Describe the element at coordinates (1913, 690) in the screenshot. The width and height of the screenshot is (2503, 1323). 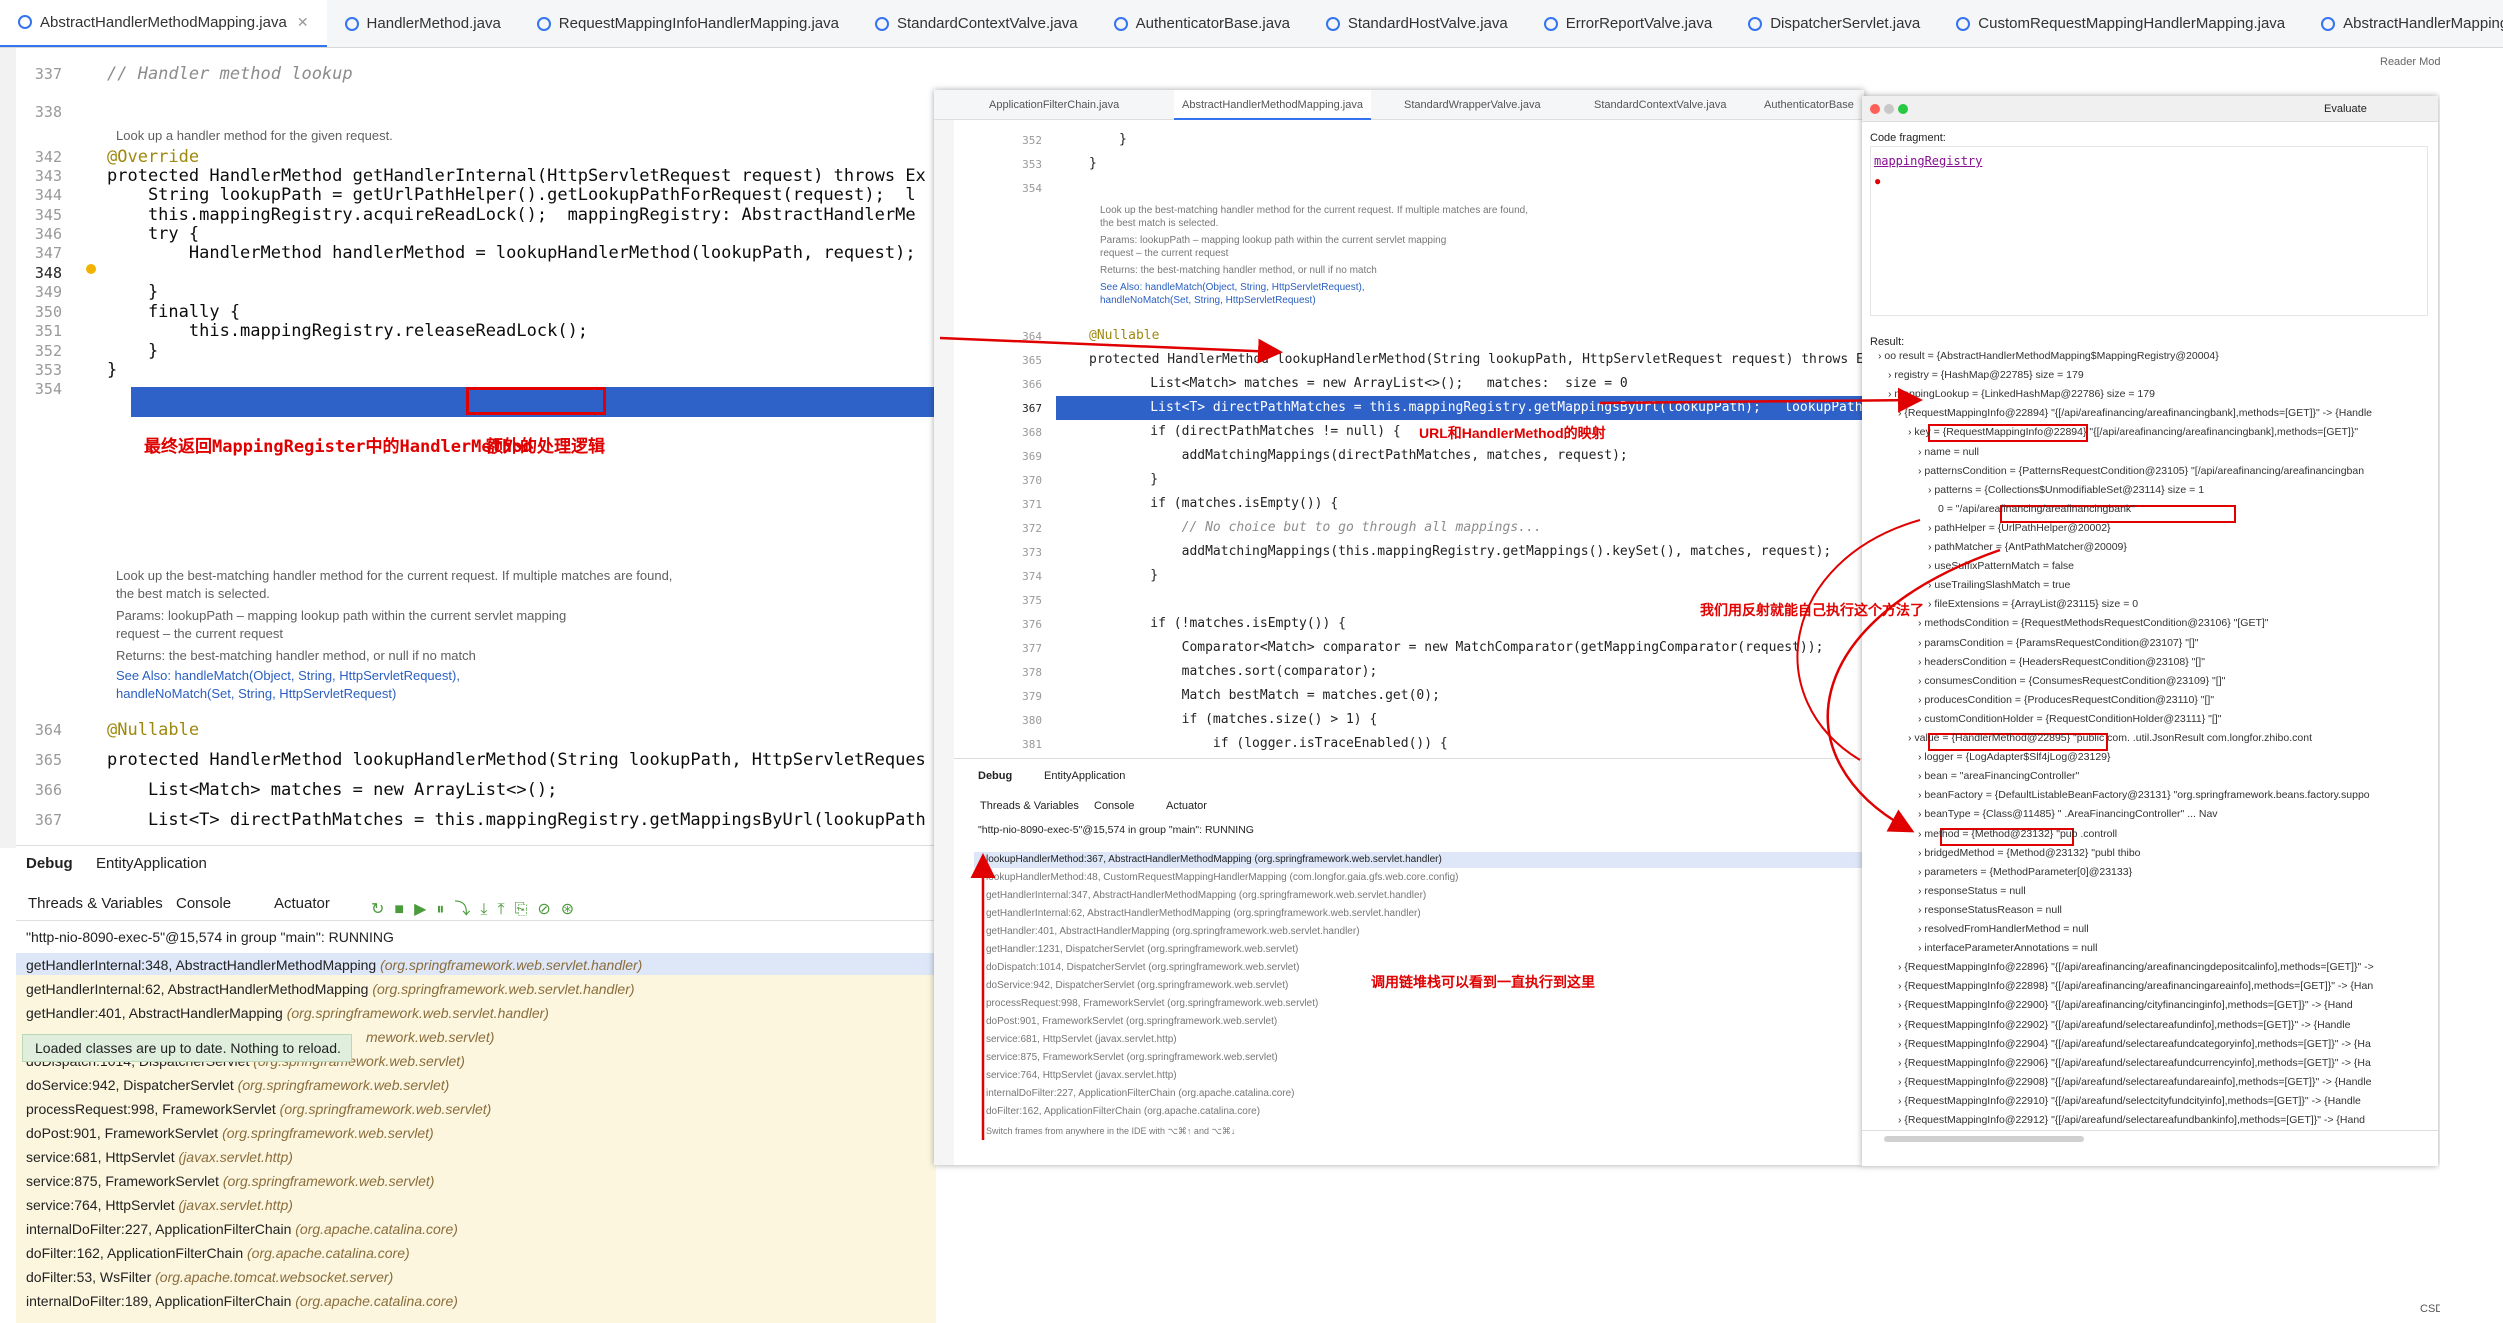
I see `arrow-to-method` at that location.